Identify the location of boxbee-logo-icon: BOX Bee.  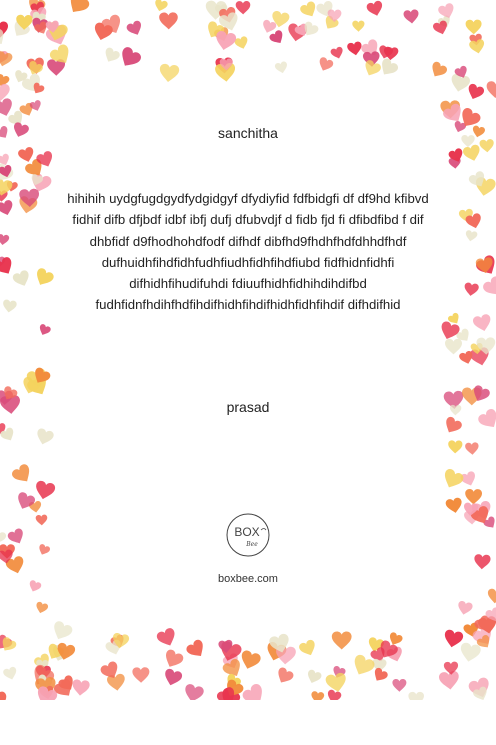
(248, 535).